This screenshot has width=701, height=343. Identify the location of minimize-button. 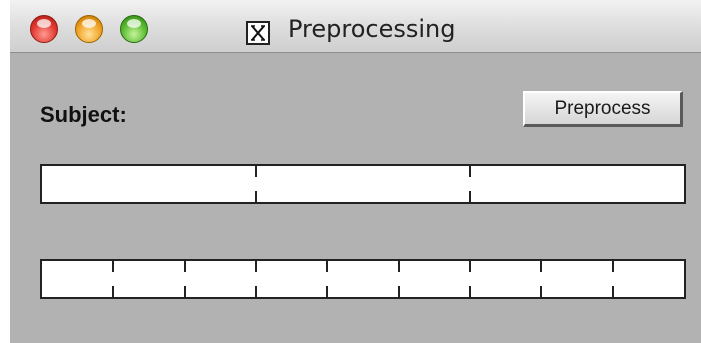
(89, 29).